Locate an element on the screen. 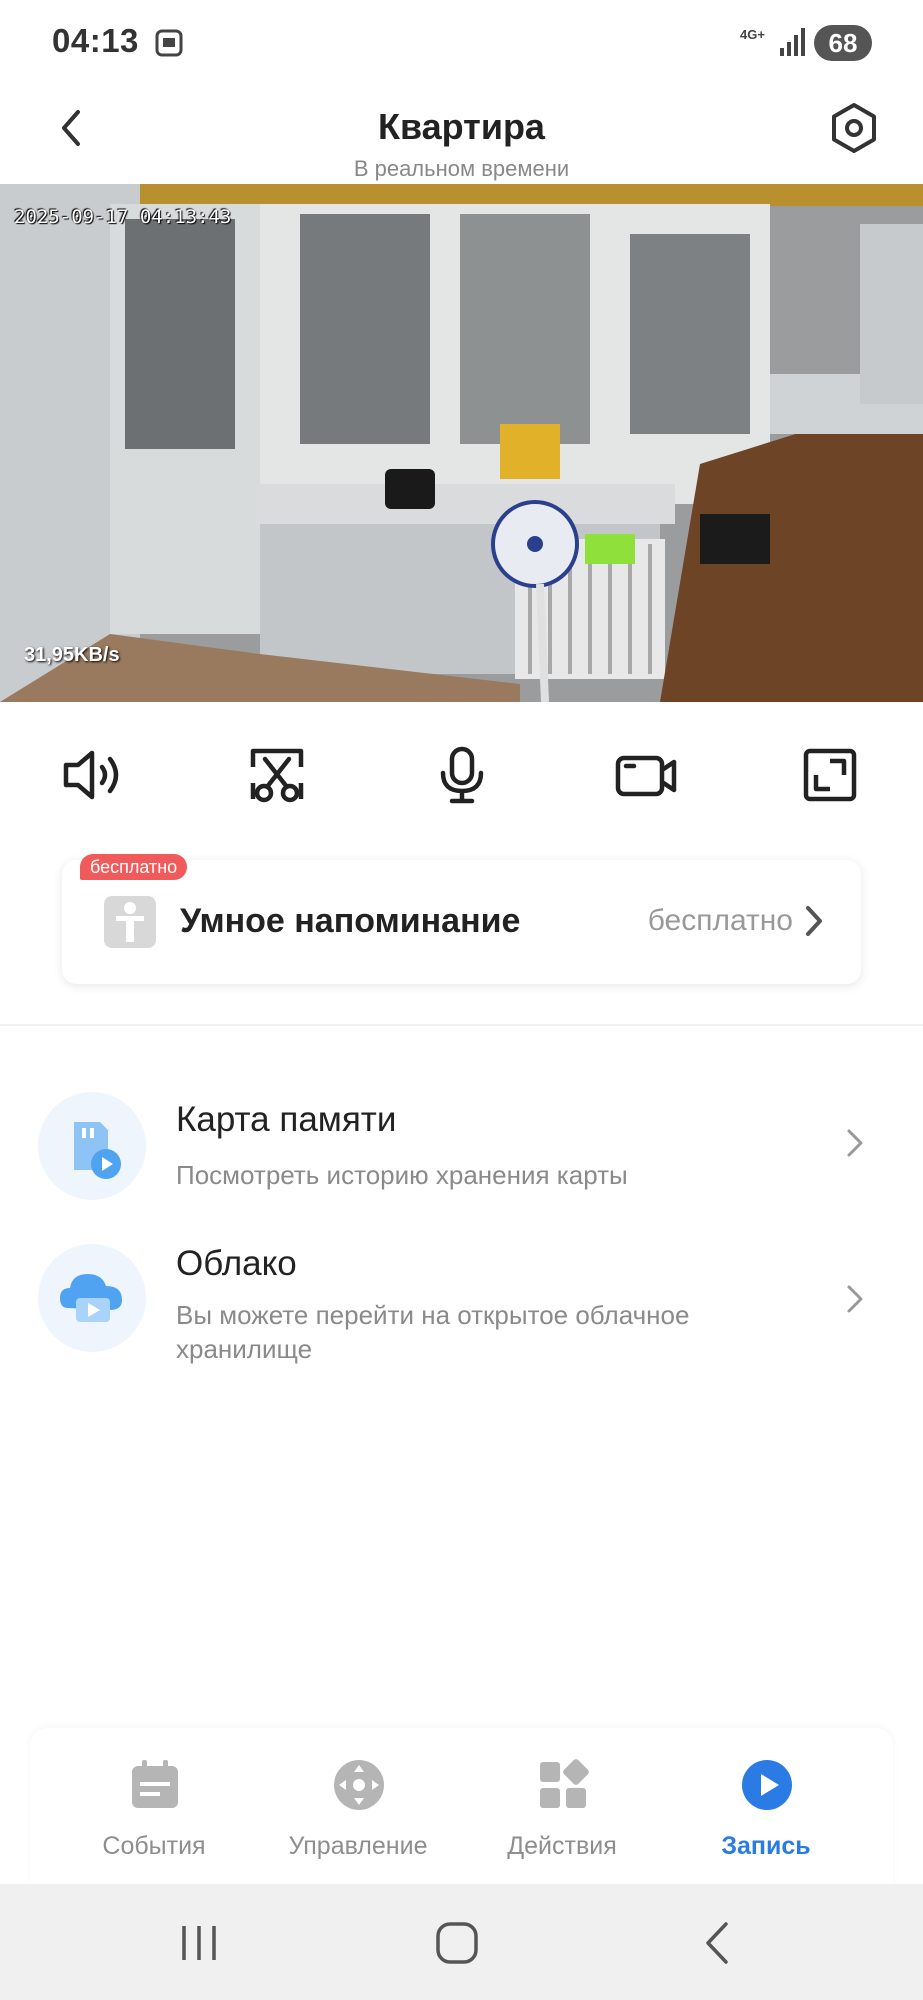 Image resolution: width=923 pixels, height=2000 pixels. cloud-icon is located at coordinates (92, 1298).